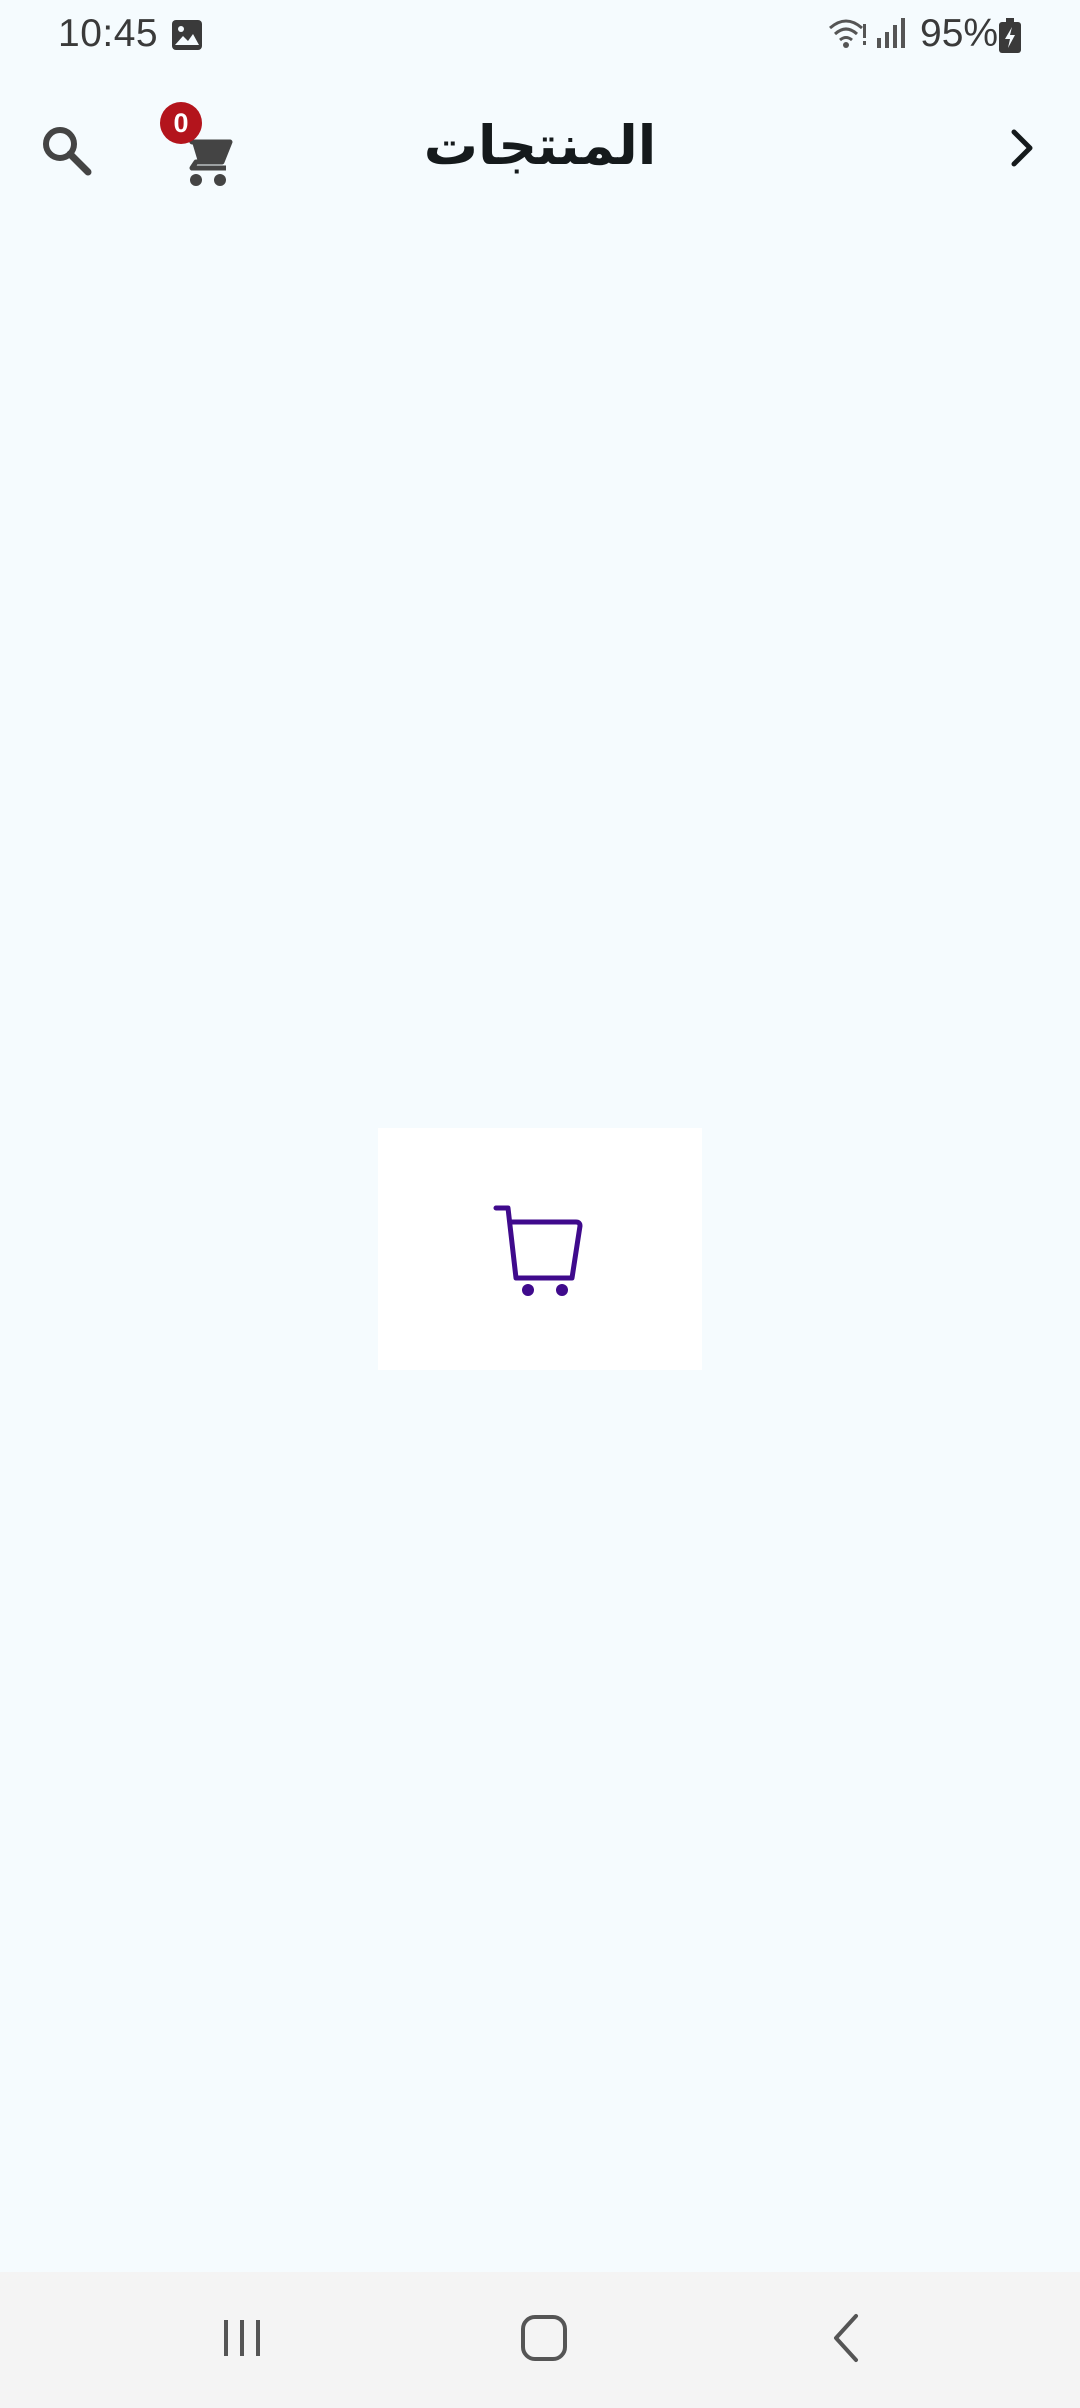 Image resolution: width=1080 pixels, height=2408 pixels. What do you see at coordinates (959, 33) in the screenshot?
I see `battery-percent: 95%` at bounding box center [959, 33].